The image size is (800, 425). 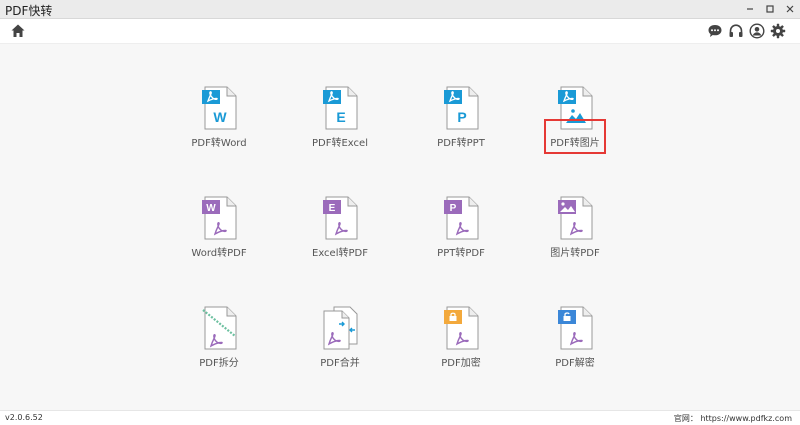 I want to click on pdf-decrypt-icon, so click(x=575, y=328).